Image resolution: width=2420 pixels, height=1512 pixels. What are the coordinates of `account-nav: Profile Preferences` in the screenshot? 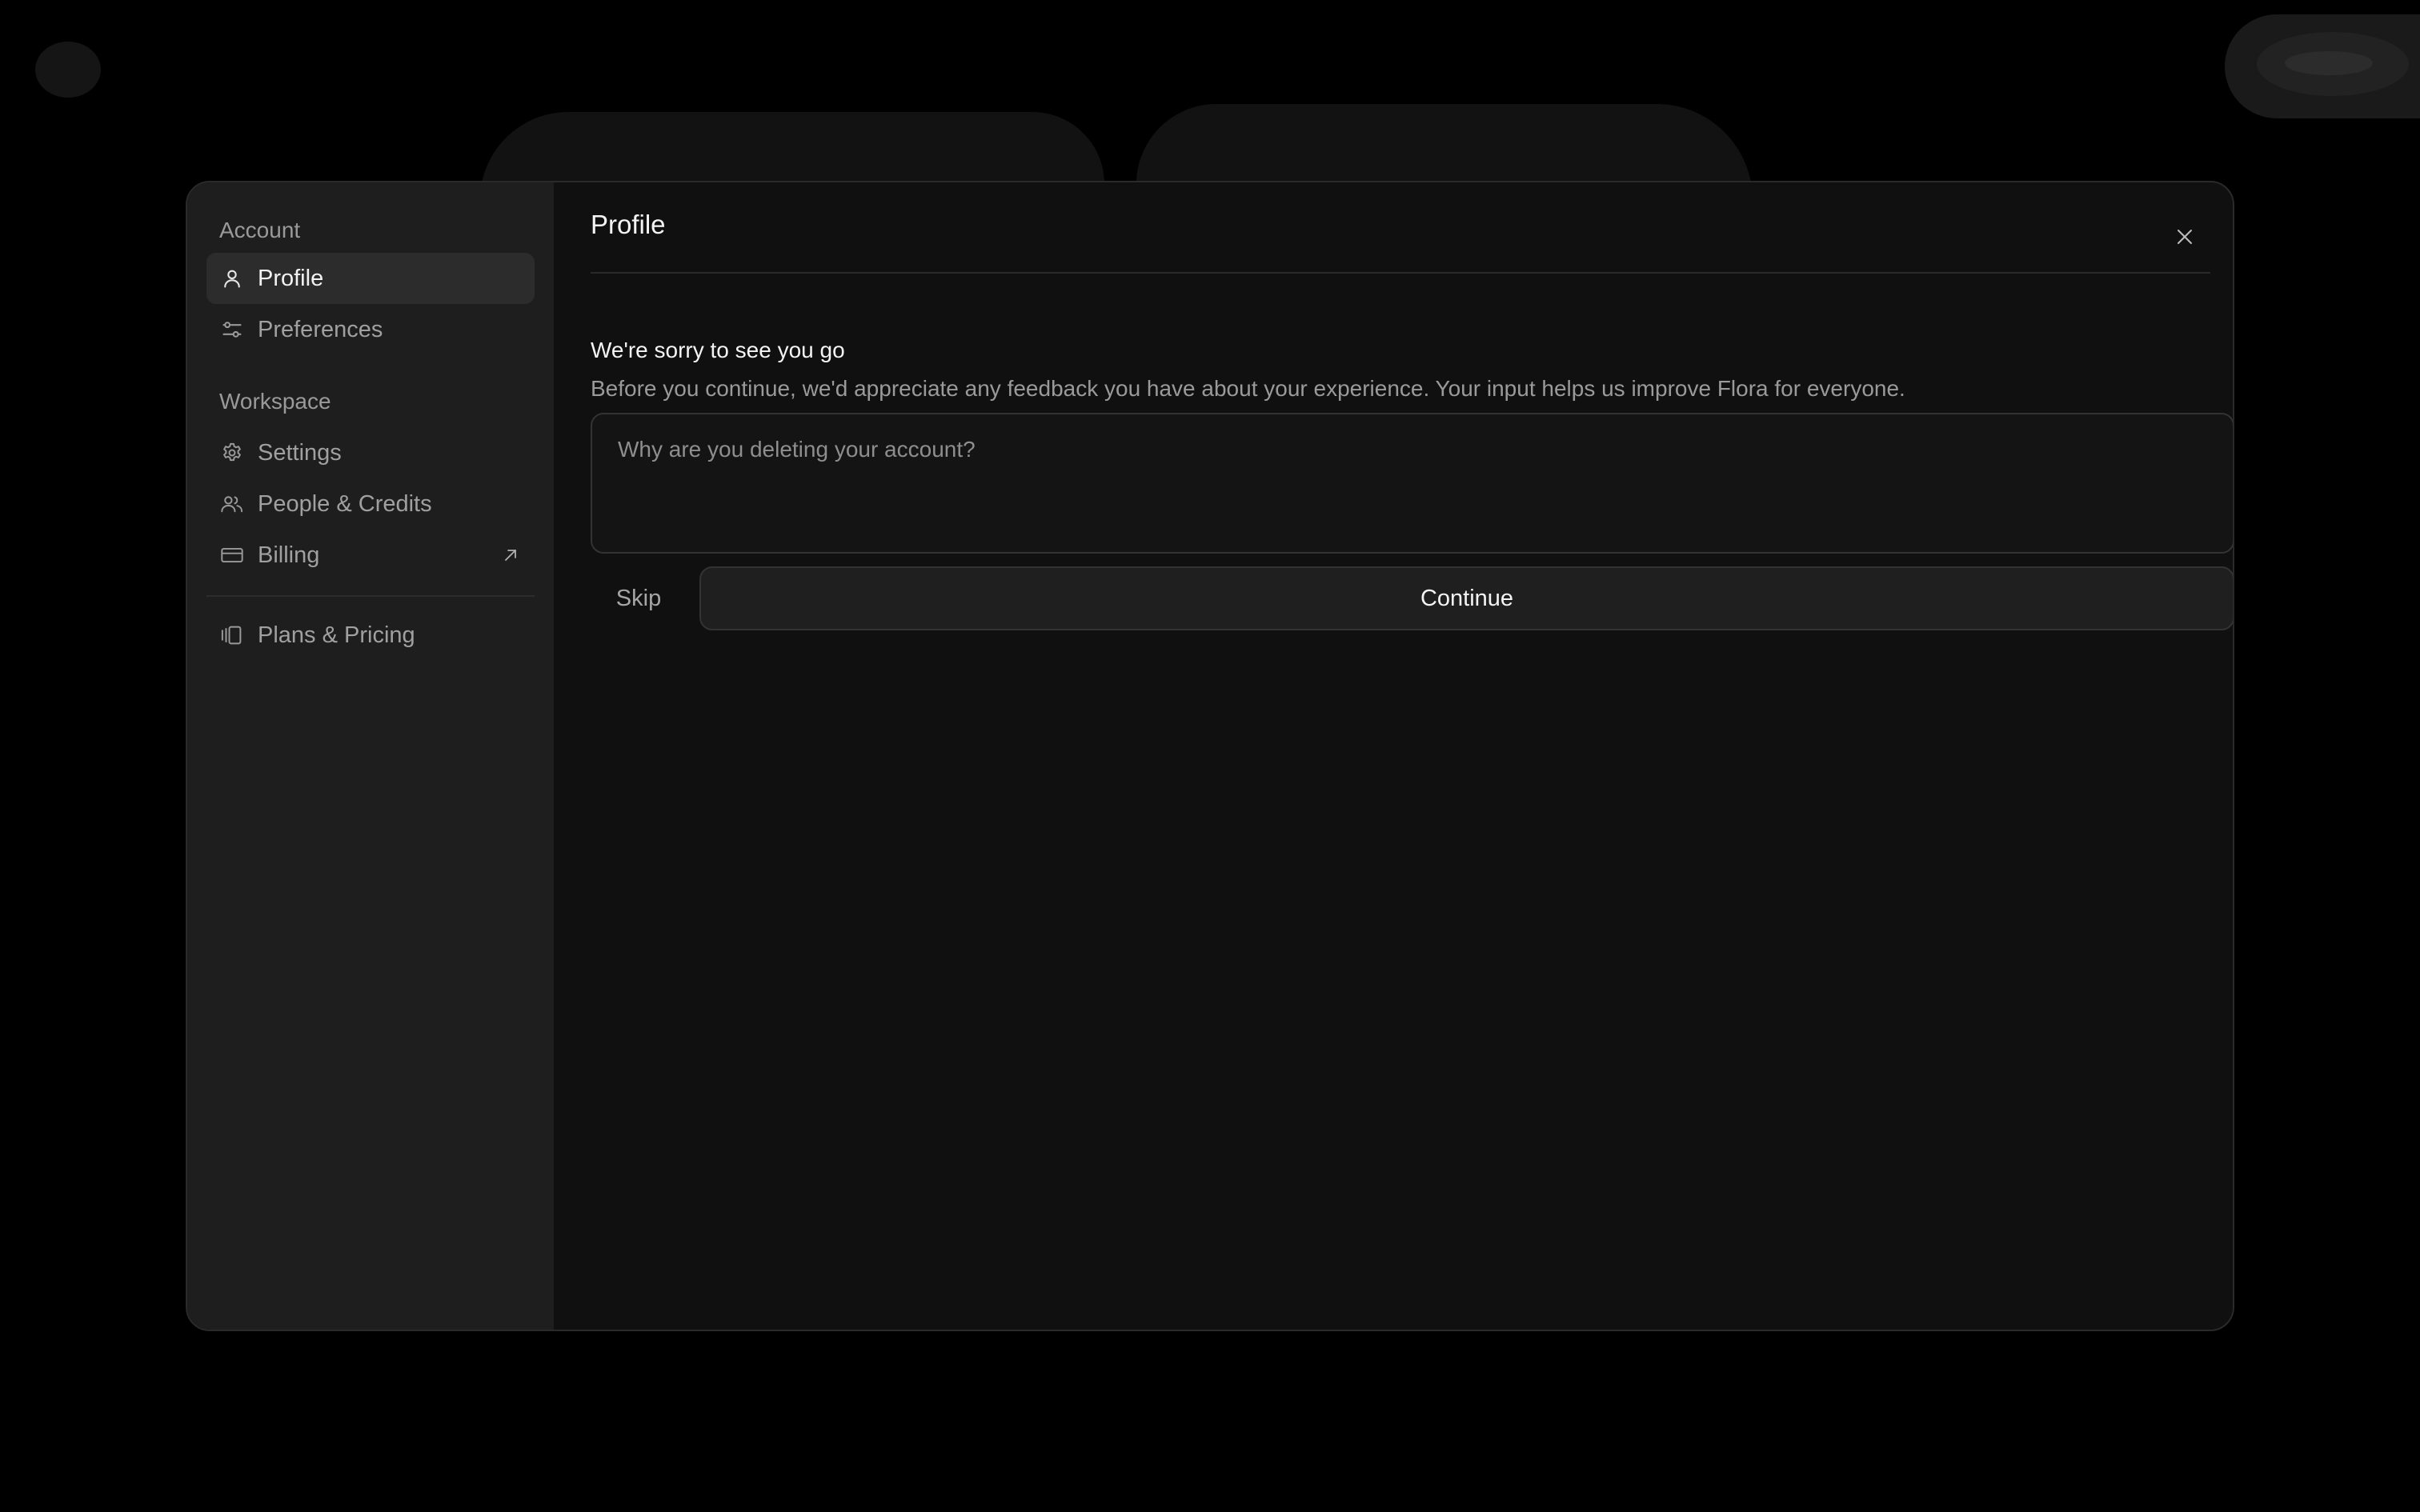 It's located at (370, 304).